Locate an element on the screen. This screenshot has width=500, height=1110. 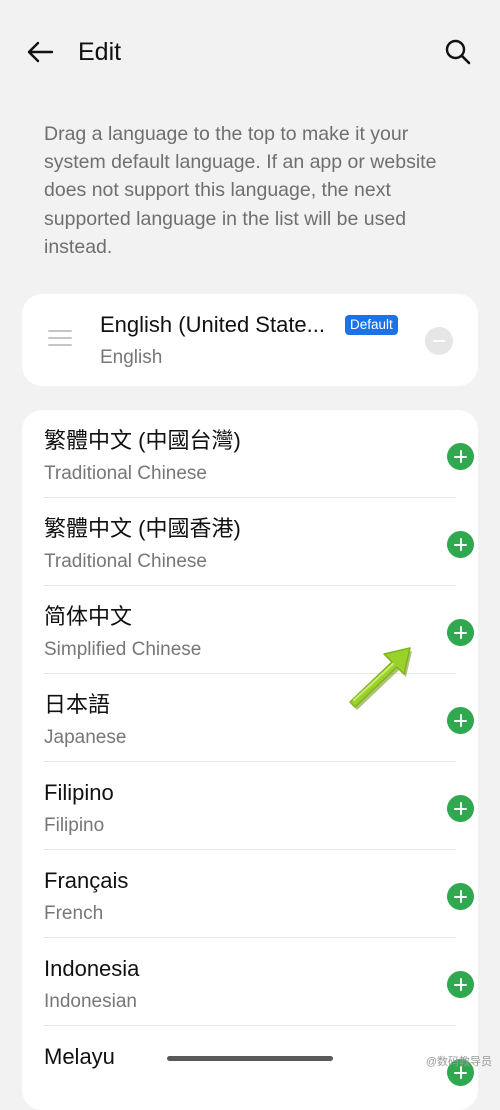
arrow-left-icon is located at coordinates (40, 52).